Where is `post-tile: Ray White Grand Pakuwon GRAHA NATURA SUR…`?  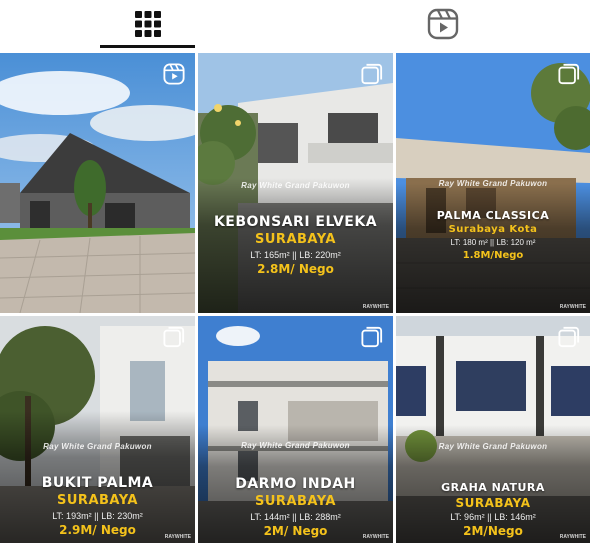 post-tile: Ray White Grand Pakuwon GRAHA NATURA SUR… is located at coordinates (493, 429).